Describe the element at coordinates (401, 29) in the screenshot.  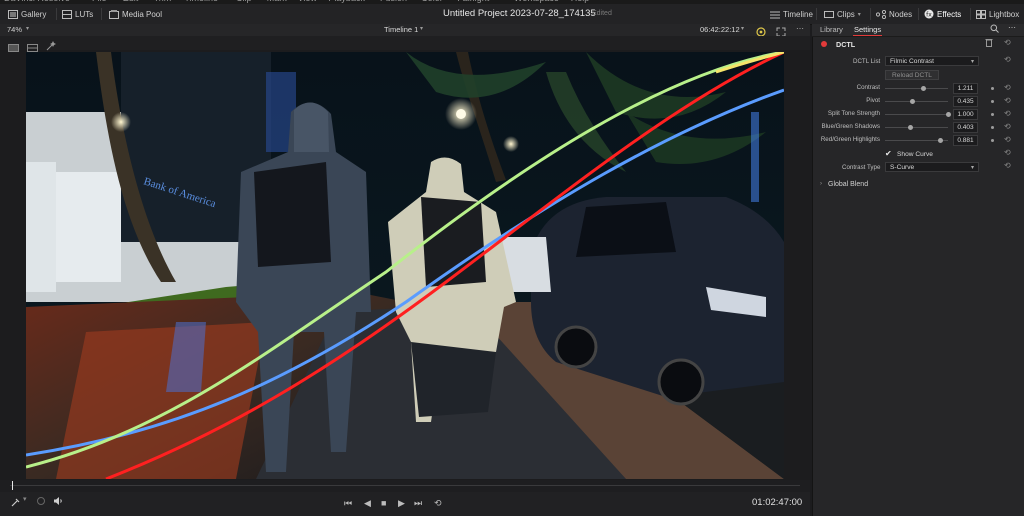
I see `timeline-name: Timeline 1` at that location.